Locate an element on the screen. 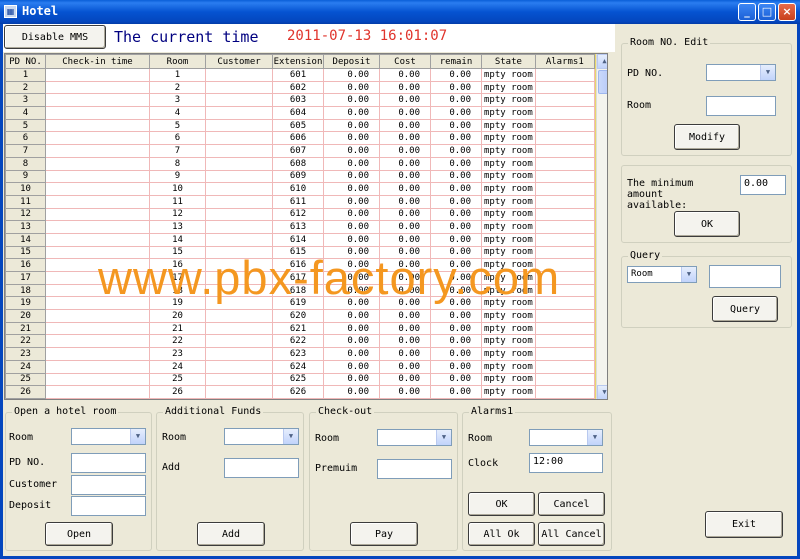 The width and height of the screenshot is (800, 559). table-row: 13 13 613 0.00 0.00 0.00 mpty room is located at coordinates (300, 227).